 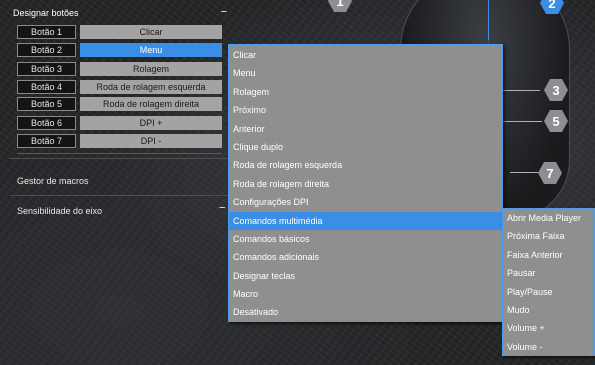 I want to click on button-assignment-select: Roda de rolagem direita, so click(x=151, y=104).